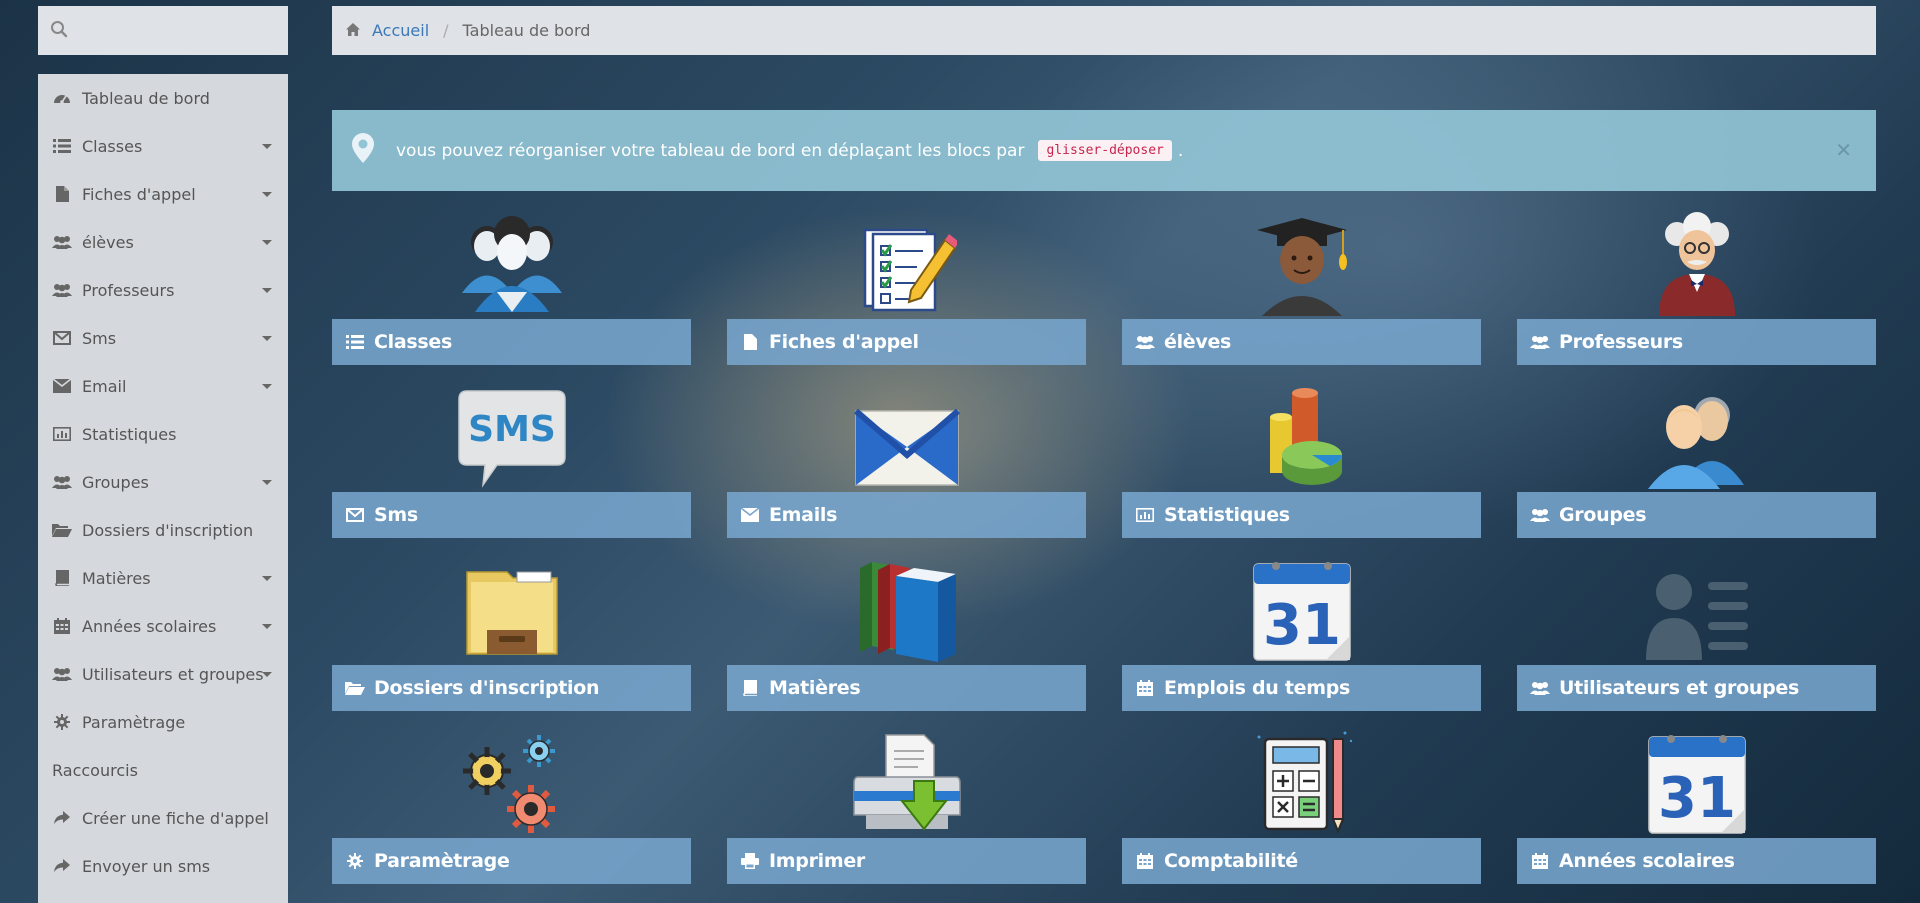 The width and height of the screenshot is (1920, 903). Describe the element at coordinates (1696, 282) in the screenshot. I see `tile-professeurs: Professeurs` at that location.